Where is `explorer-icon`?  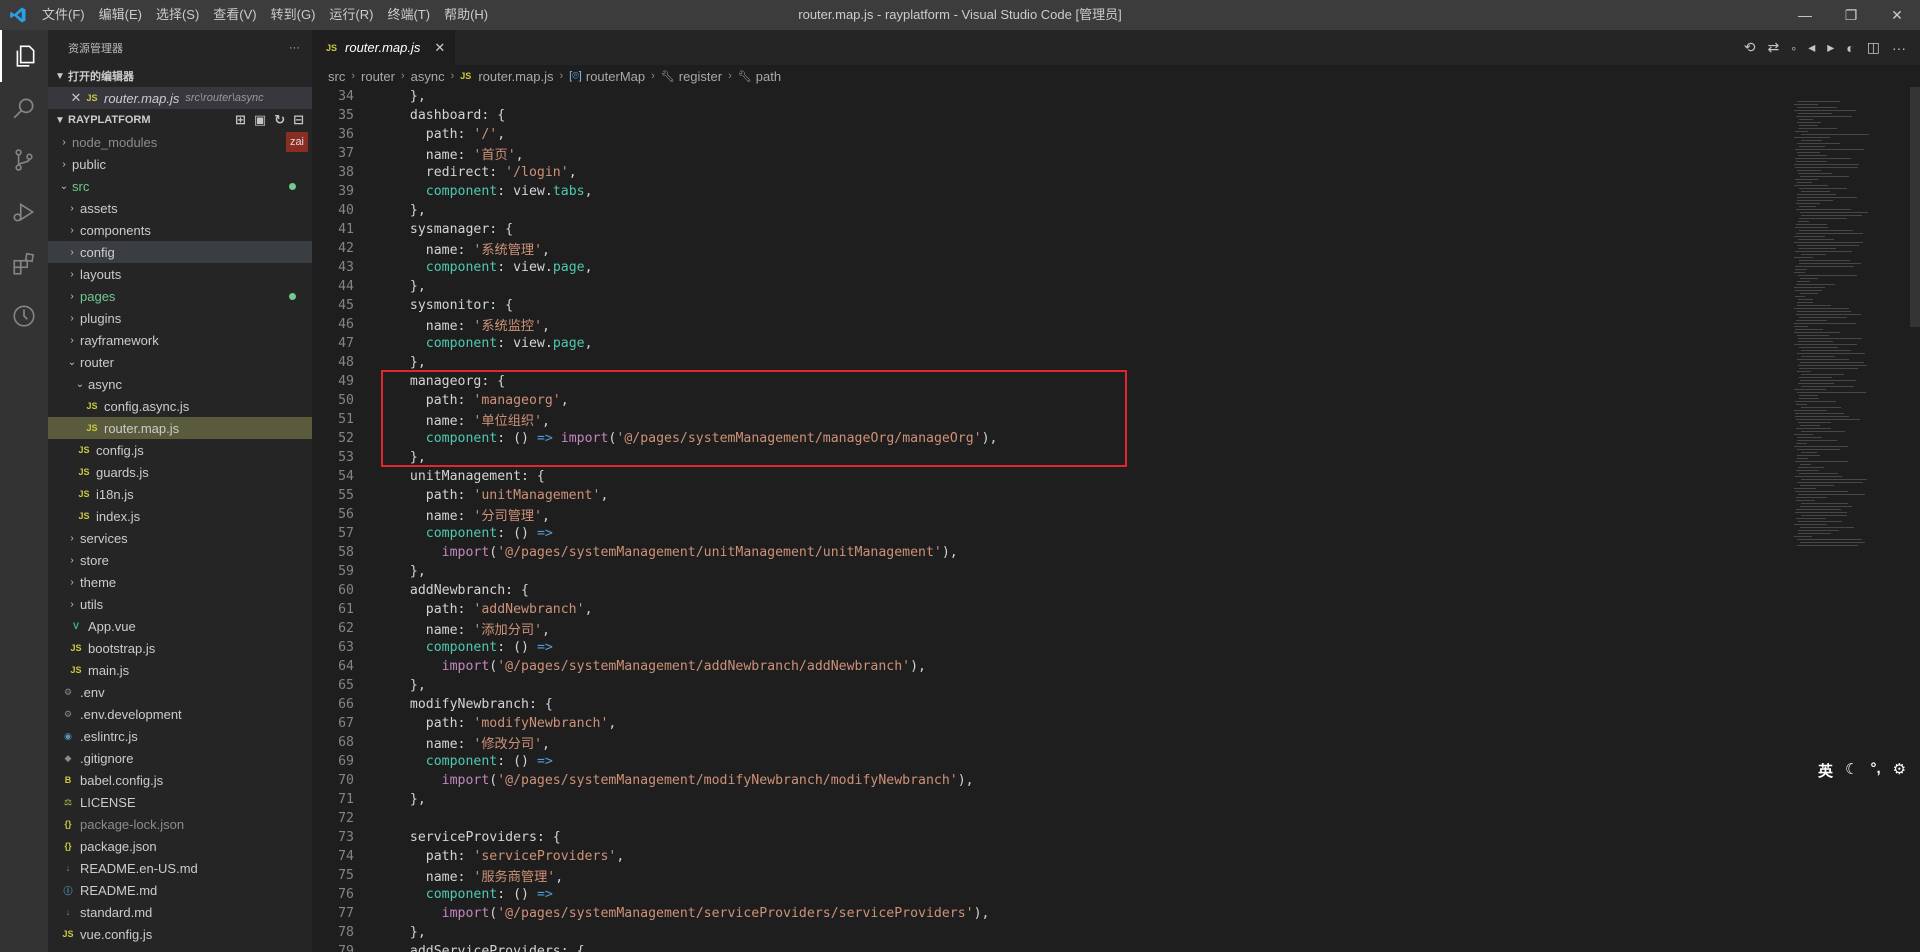
explorer-icon is located at coordinates (24, 56).